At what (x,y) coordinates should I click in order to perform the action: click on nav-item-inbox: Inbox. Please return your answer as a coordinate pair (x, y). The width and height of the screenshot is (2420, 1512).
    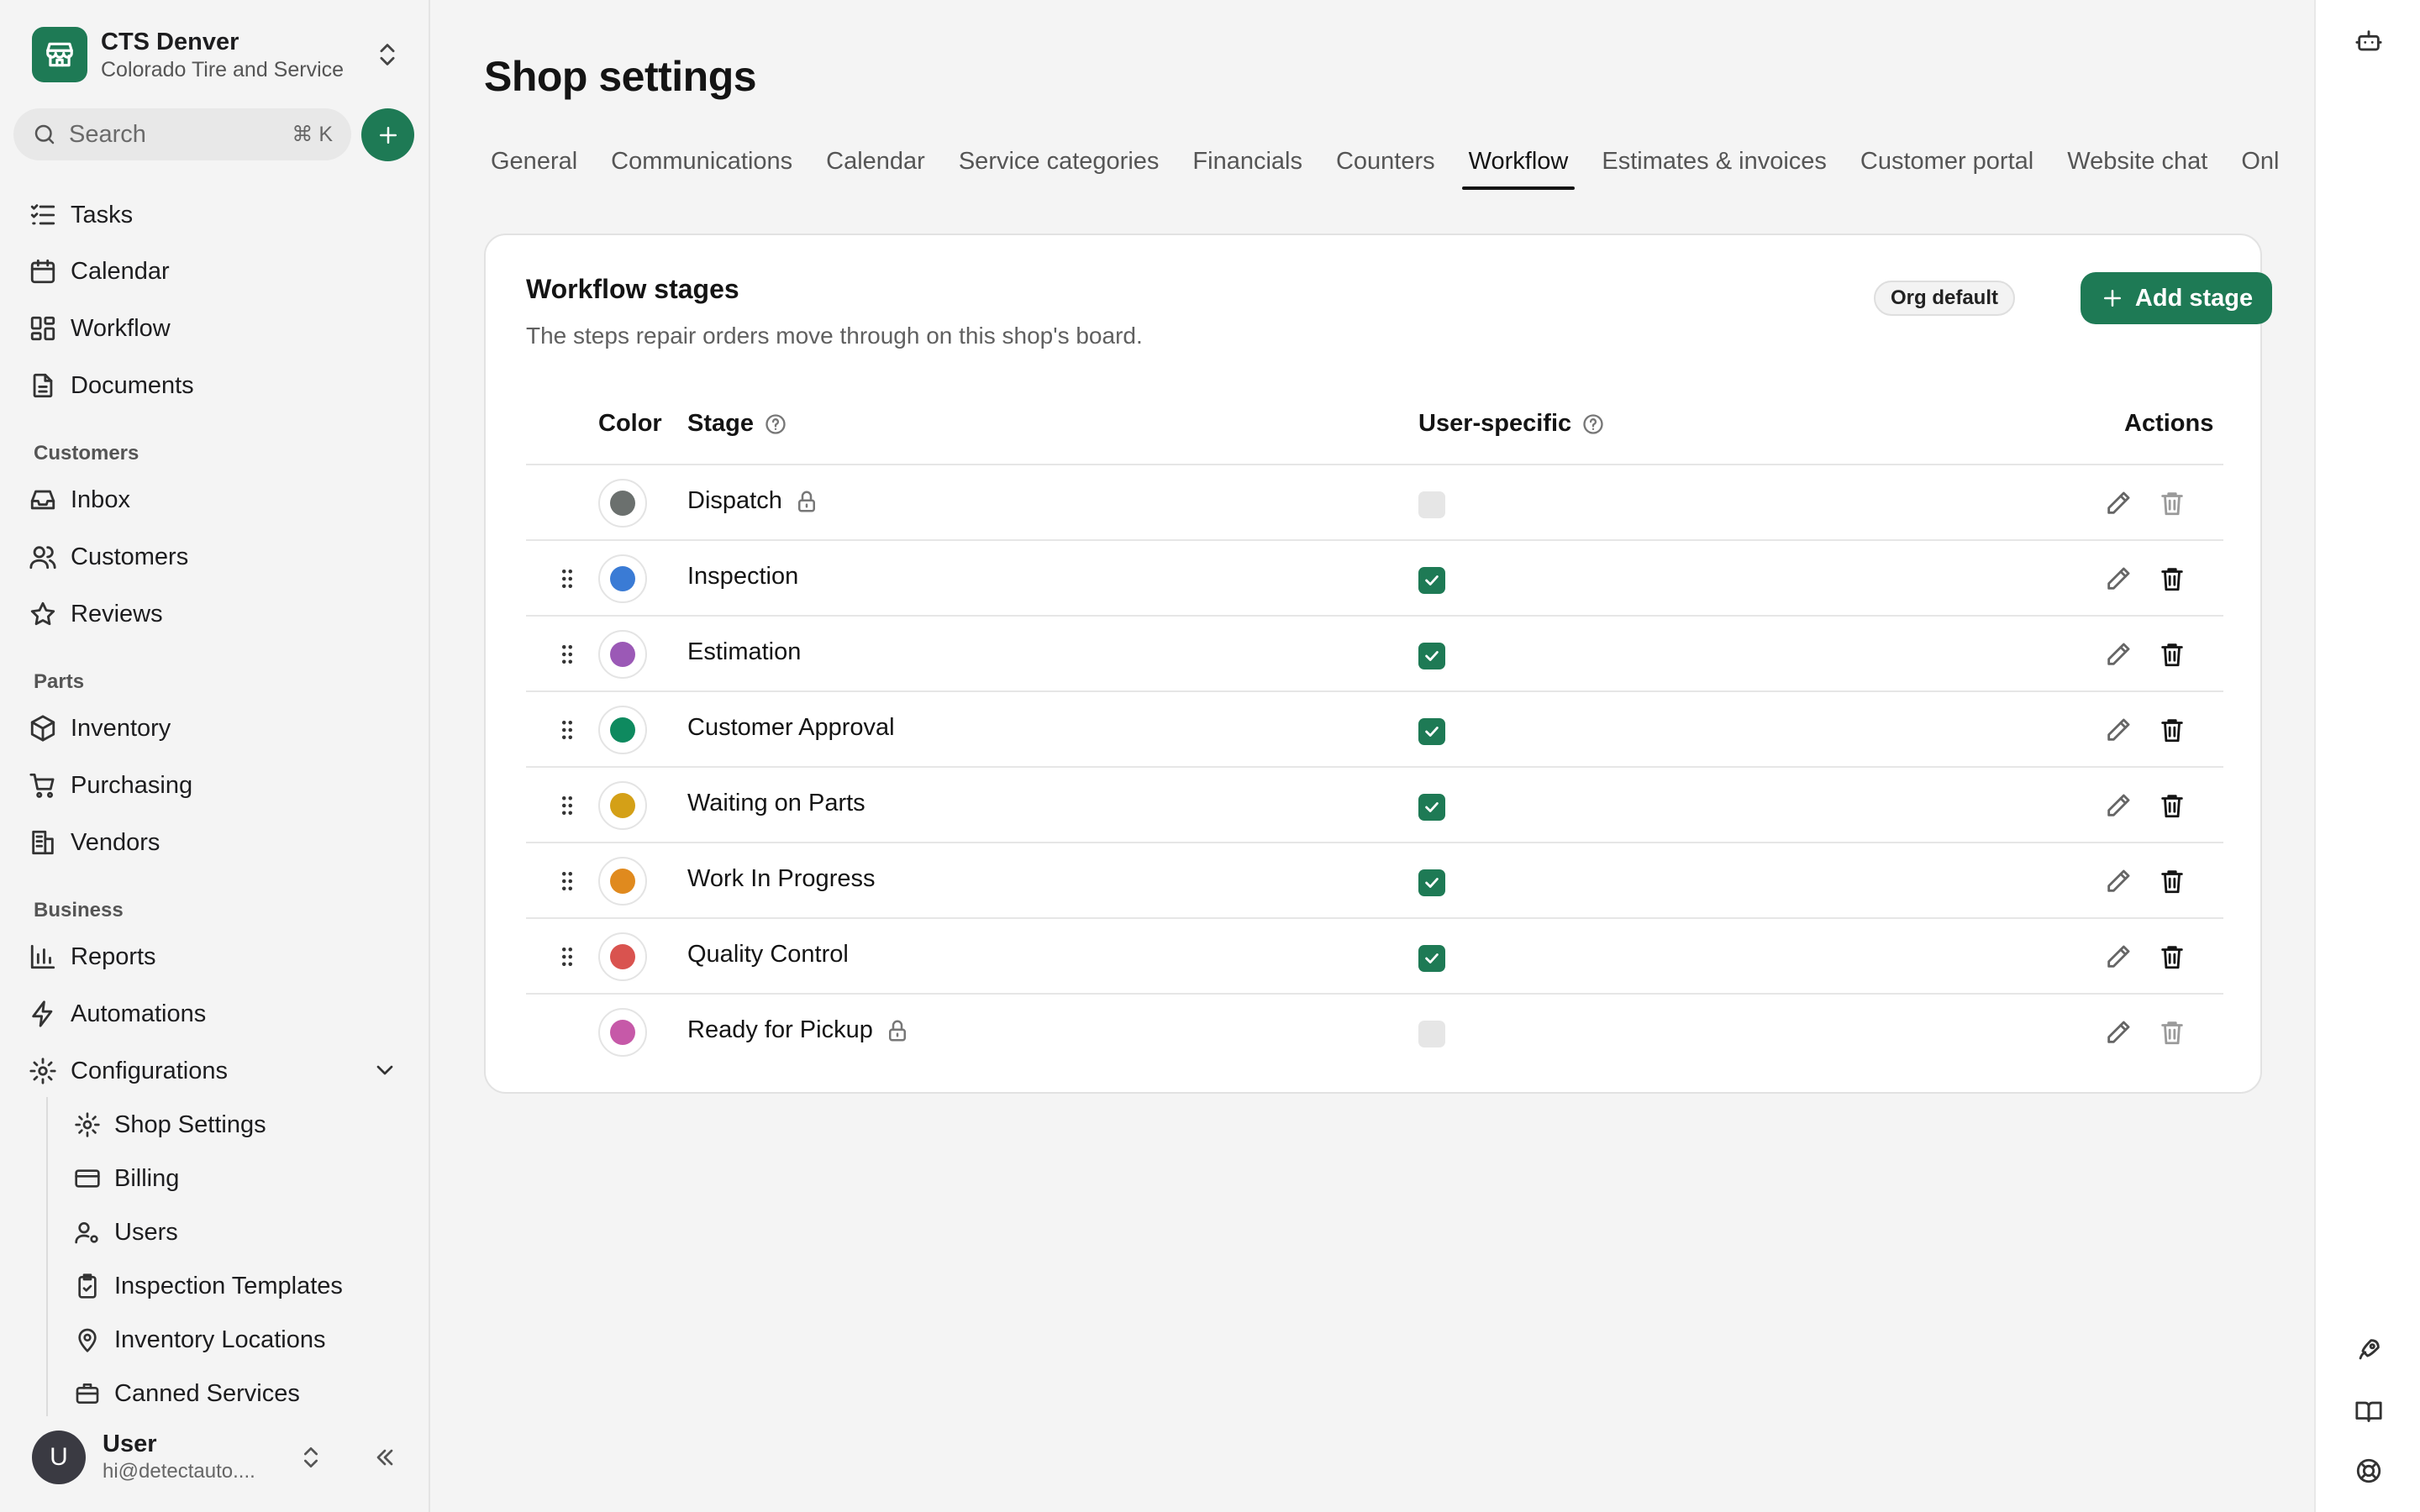
    Looking at the image, I should click on (79, 499).